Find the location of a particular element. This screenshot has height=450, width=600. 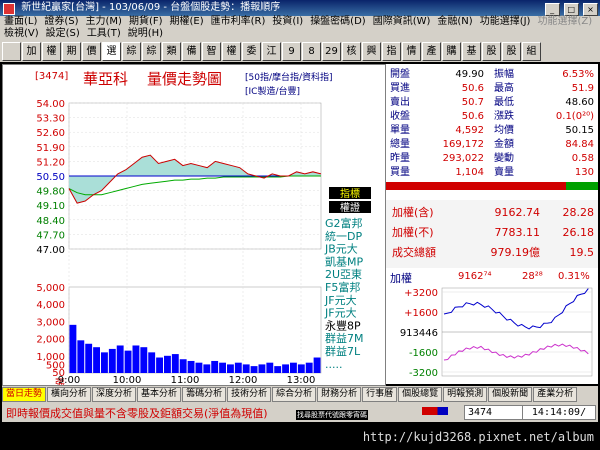

menu-item: 金融(N) is located at coordinates (454, 21).